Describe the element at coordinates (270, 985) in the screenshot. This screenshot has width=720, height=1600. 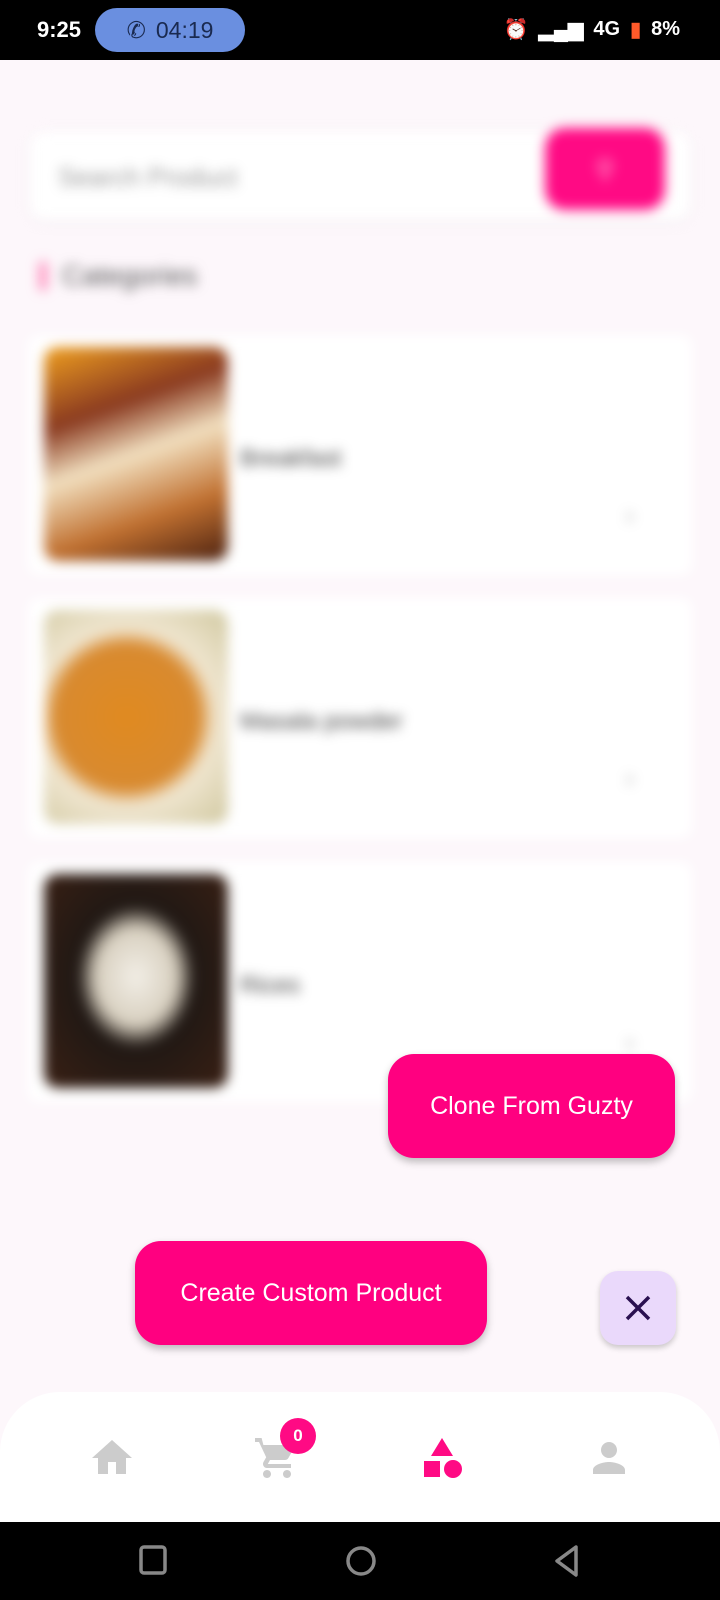
I see `category-label: Rices` at that location.